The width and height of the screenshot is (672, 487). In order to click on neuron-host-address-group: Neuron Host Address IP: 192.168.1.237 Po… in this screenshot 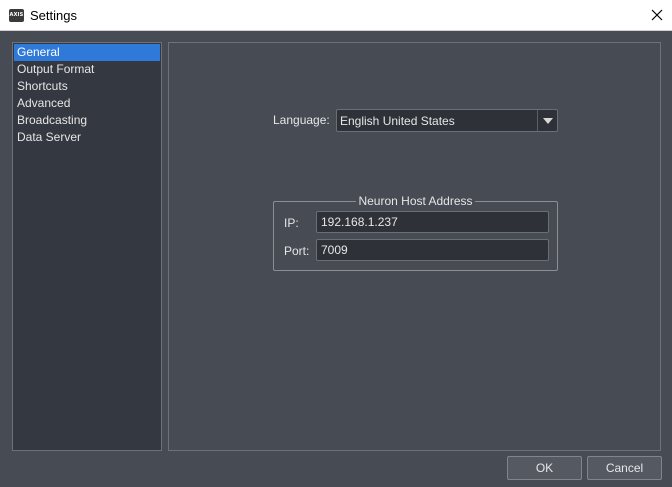, I will do `click(415, 232)`.